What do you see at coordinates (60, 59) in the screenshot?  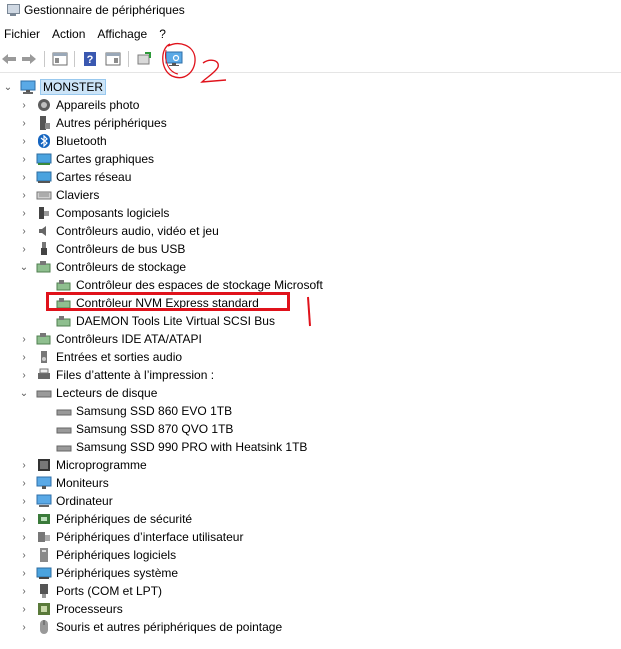 I see `properties-icon` at bounding box center [60, 59].